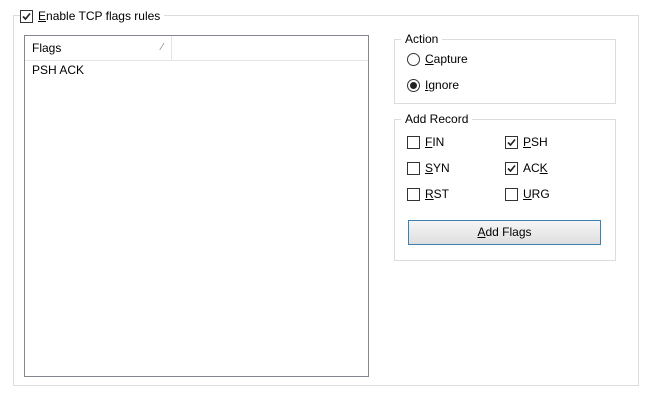  Describe the element at coordinates (437, 119) in the screenshot. I see `add-record-group-title: Add Record` at that location.